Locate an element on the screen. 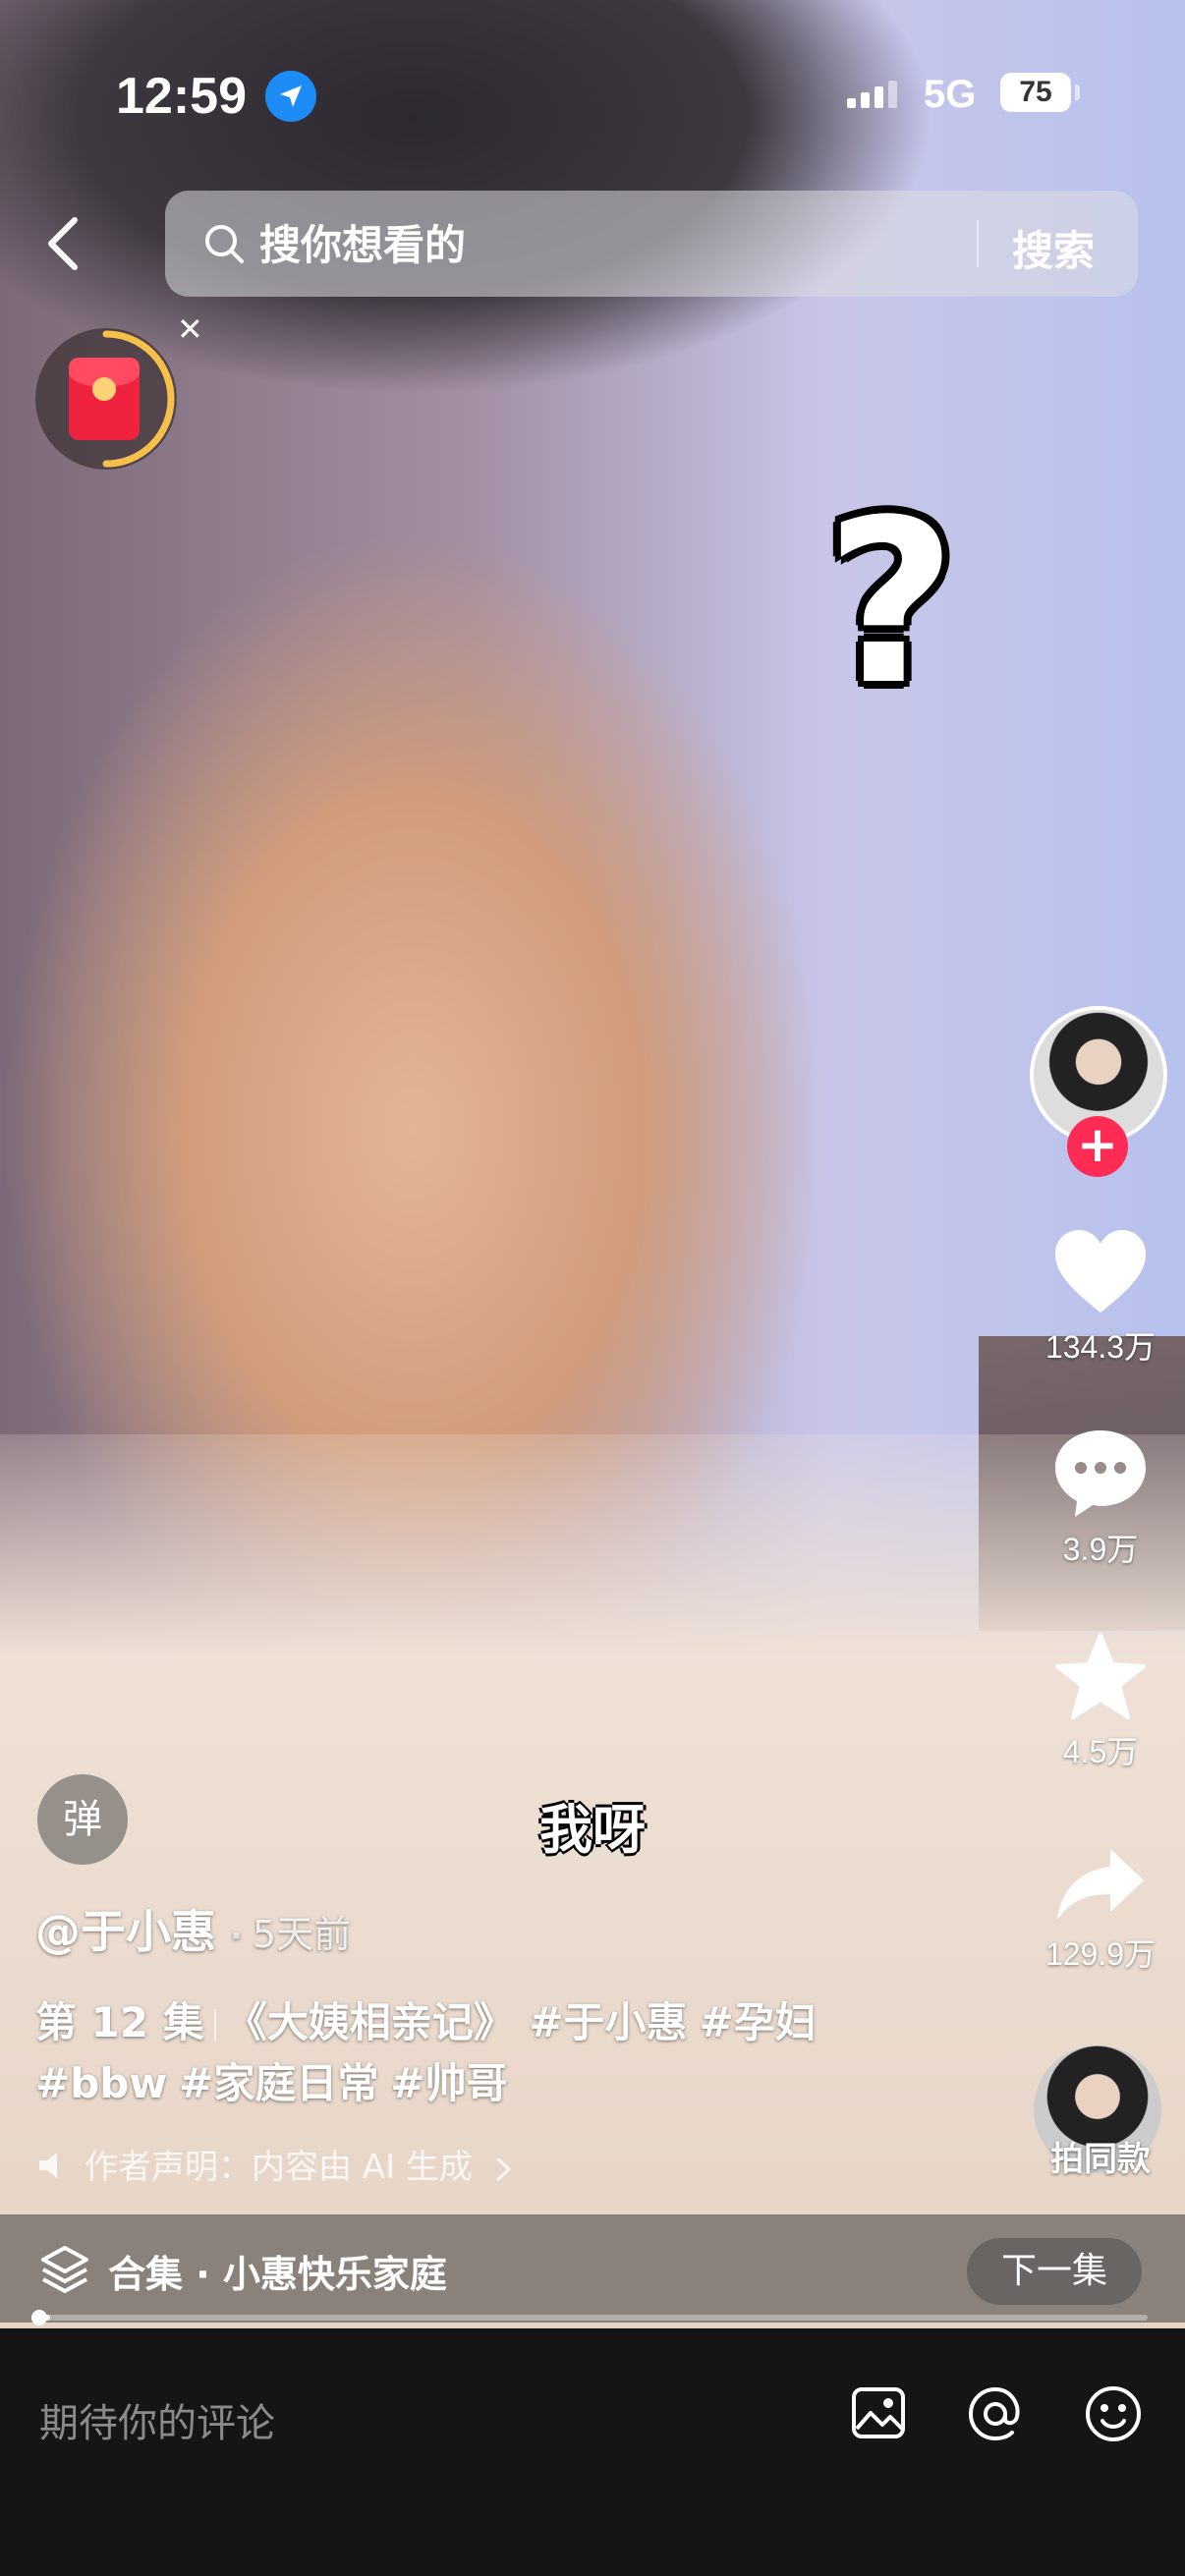  hashtag: #家庭日常 is located at coordinates (279, 2083).